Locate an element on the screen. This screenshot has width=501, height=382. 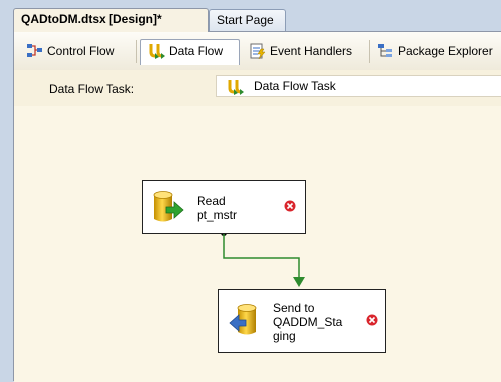
event-handlers-icon is located at coordinates (258, 51).